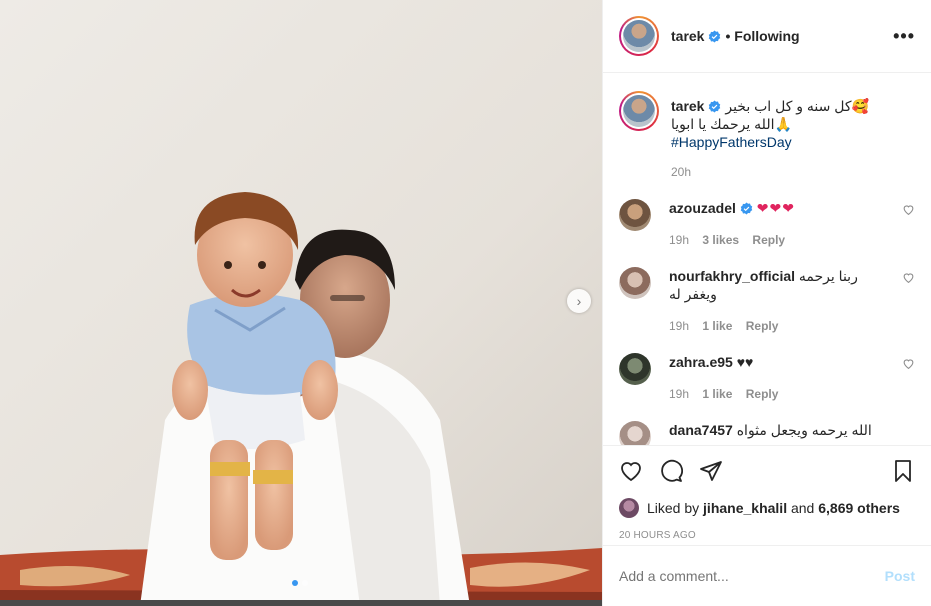 The height and width of the screenshot is (606, 931). What do you see at coordinates (629, 508) in the screenshot?
I see `liker-avatar` at bounding box center [629, 508].